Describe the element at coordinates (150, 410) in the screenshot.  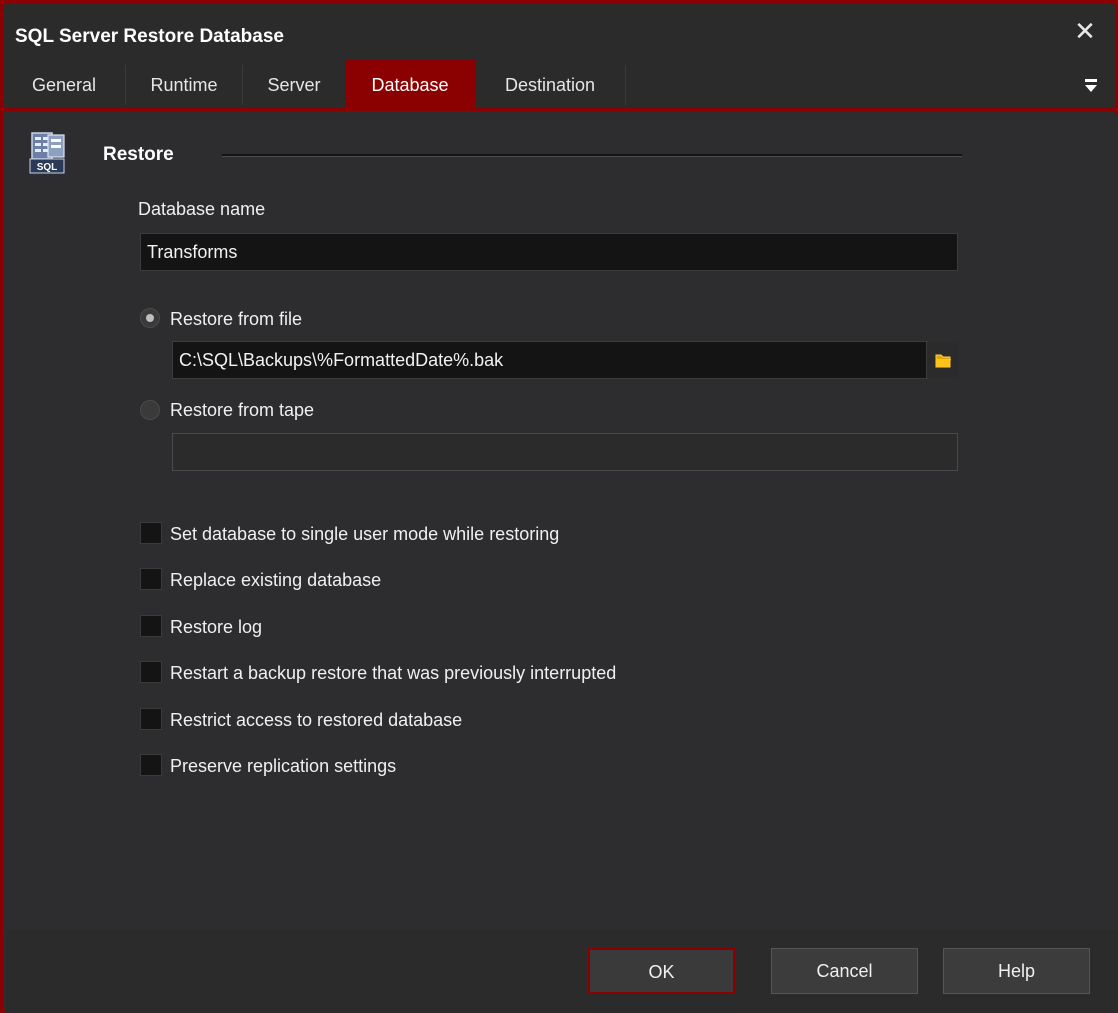
I see `restore-from-tape-radio` at that location.